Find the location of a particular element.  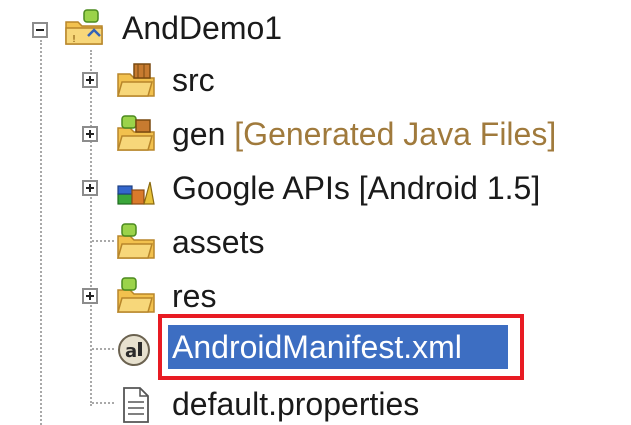

tree-guide-line-root is located at coordinates (41, 232).